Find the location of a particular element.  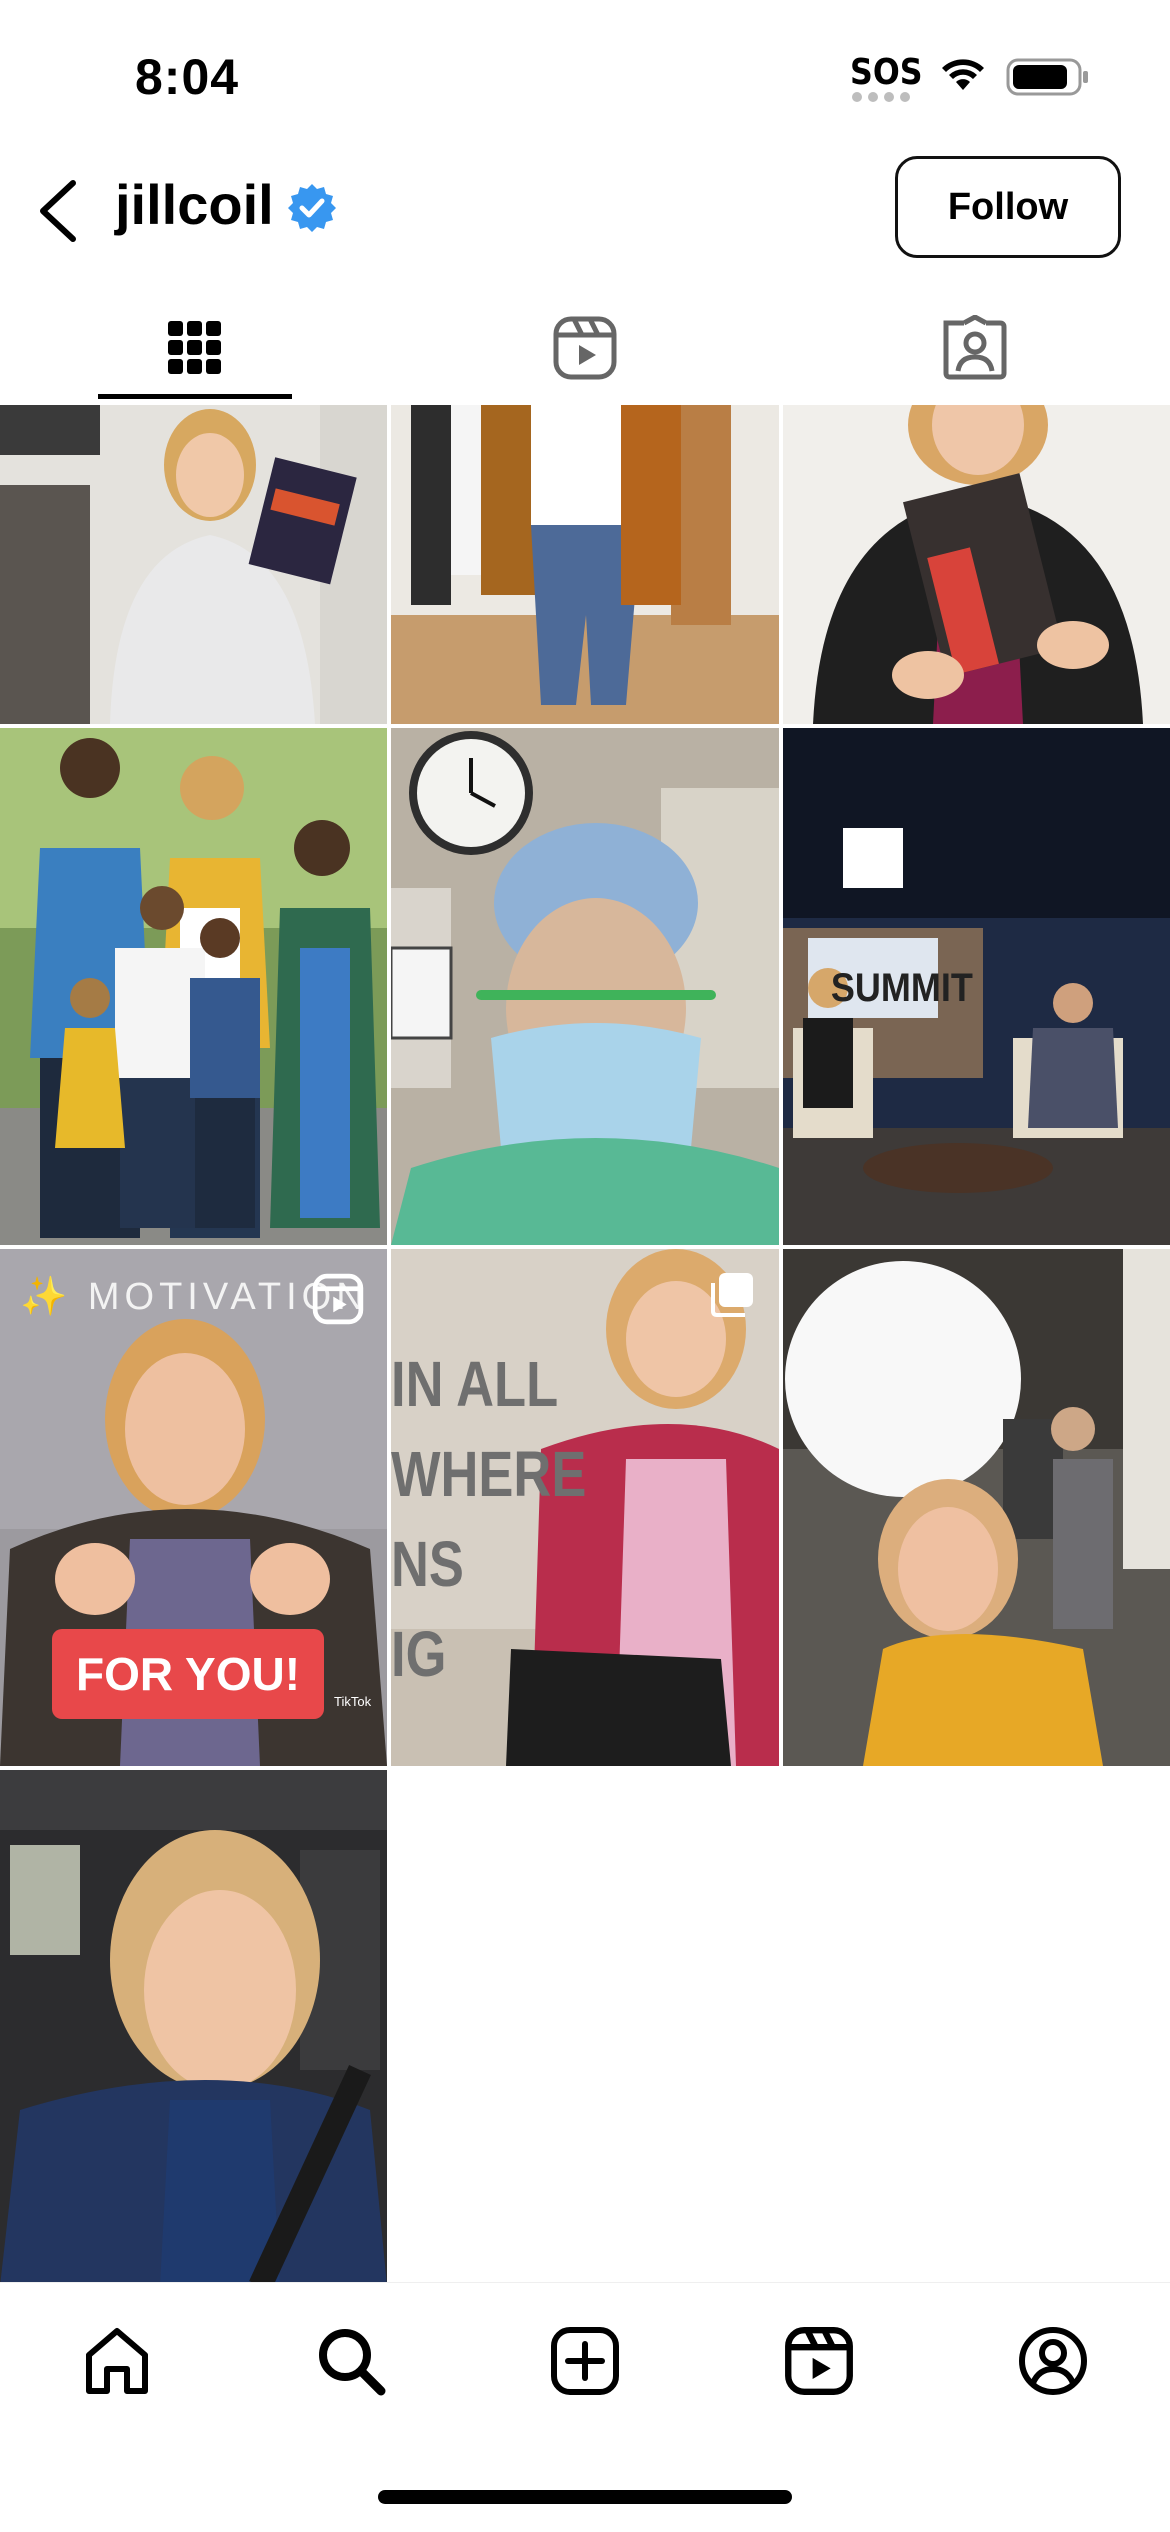

home-icon is located at coordinates (117, 2361).